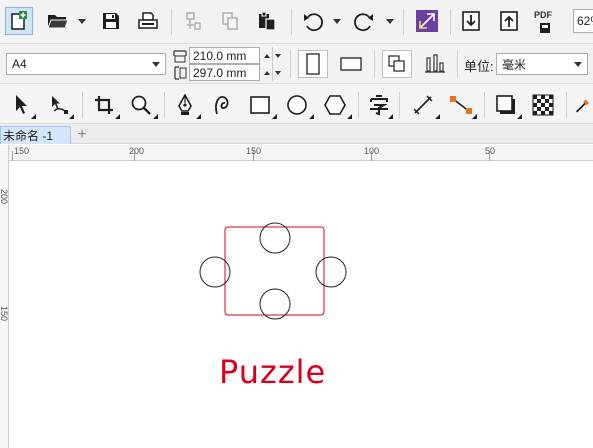  I want to click on document-tab-bar: 未命名 -1 +, so click(296, 134).